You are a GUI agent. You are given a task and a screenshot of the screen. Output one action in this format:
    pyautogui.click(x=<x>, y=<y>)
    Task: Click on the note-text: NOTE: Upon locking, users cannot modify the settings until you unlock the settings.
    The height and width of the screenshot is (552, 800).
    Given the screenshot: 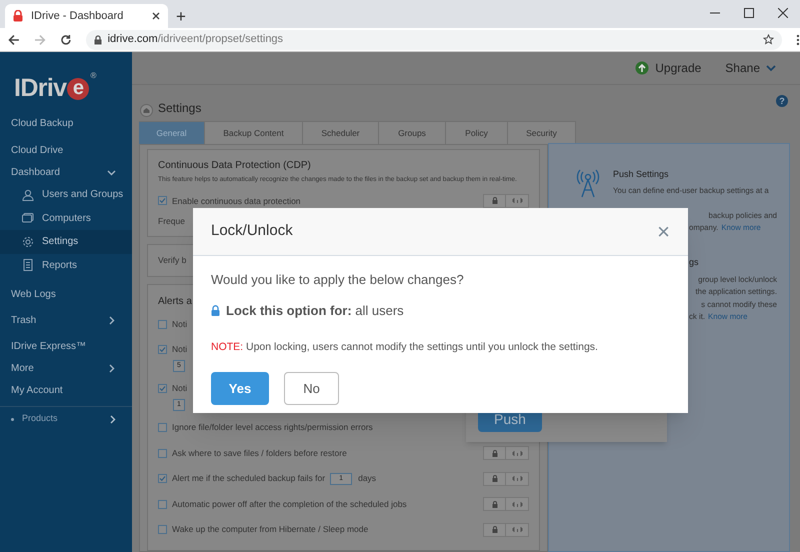 What is the action you would take?
    pyautogui.click(x=404, y=347)
    